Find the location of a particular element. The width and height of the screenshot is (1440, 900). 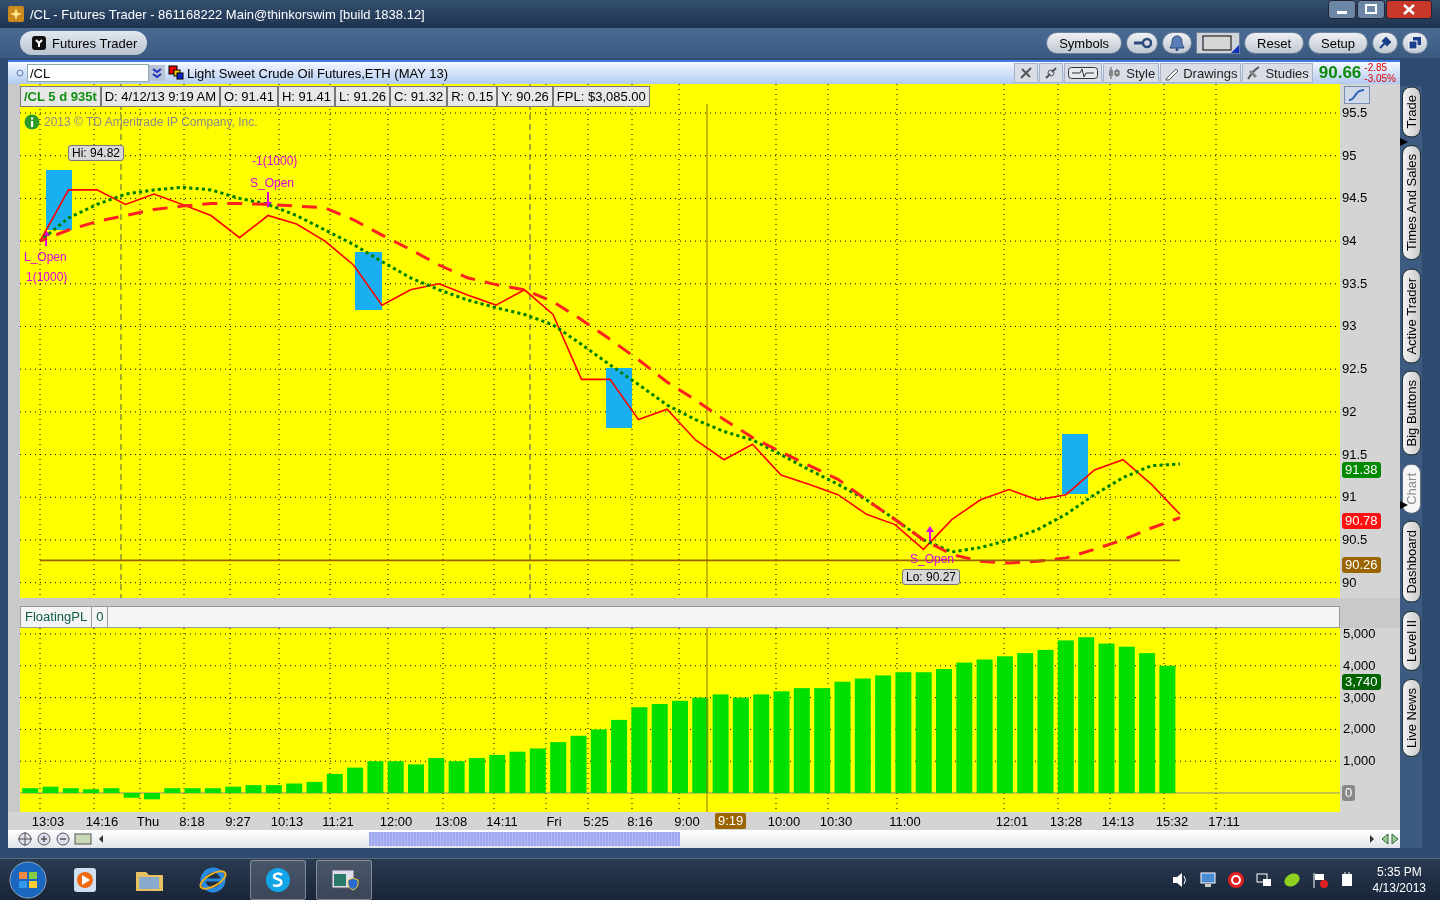

zoom-out-icon is located at coordinates (63, 839).